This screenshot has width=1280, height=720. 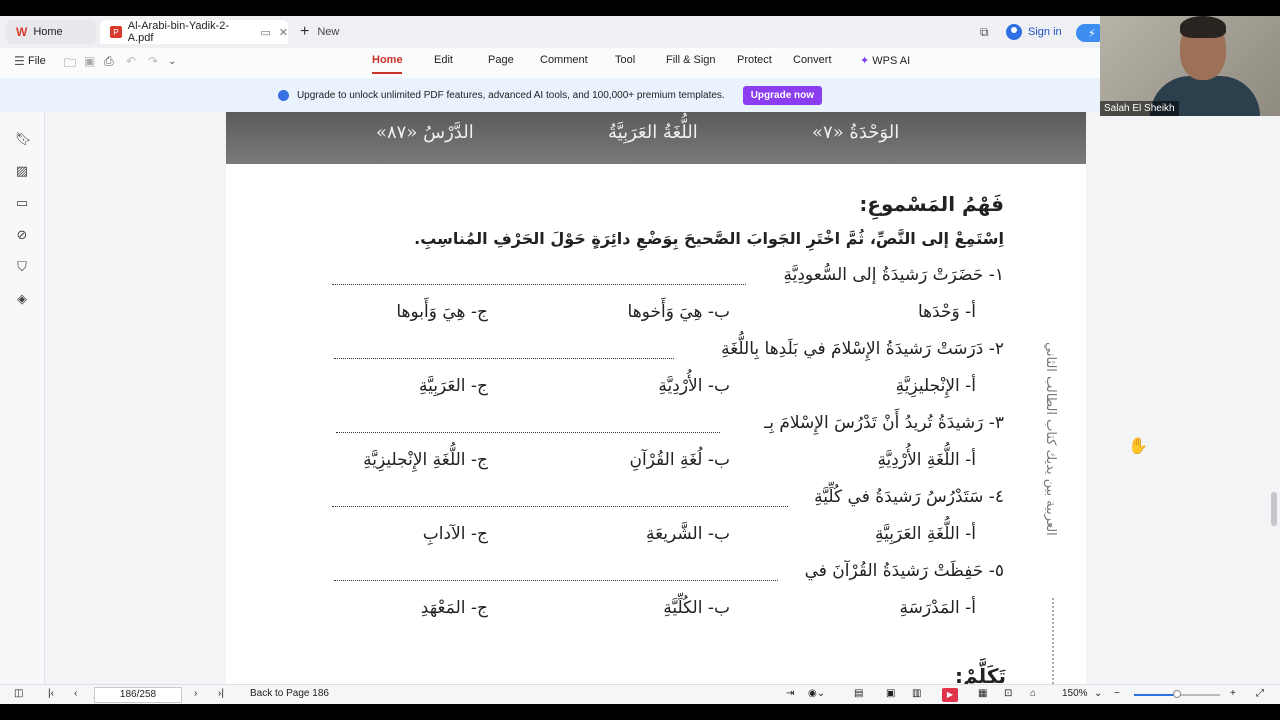 What do you see at coordinates (858, 693) in the screenshot?
I see `single-page-icon: ▤` at bounding box center [858, 693].